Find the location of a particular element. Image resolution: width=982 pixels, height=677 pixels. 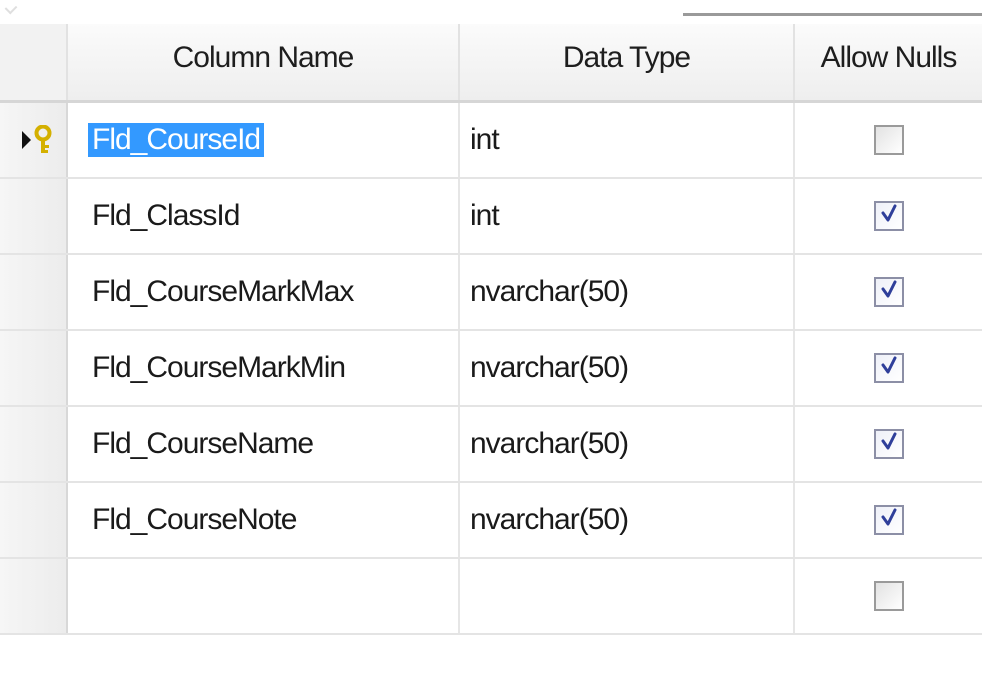

table-row is located at coordinates (491, 597).